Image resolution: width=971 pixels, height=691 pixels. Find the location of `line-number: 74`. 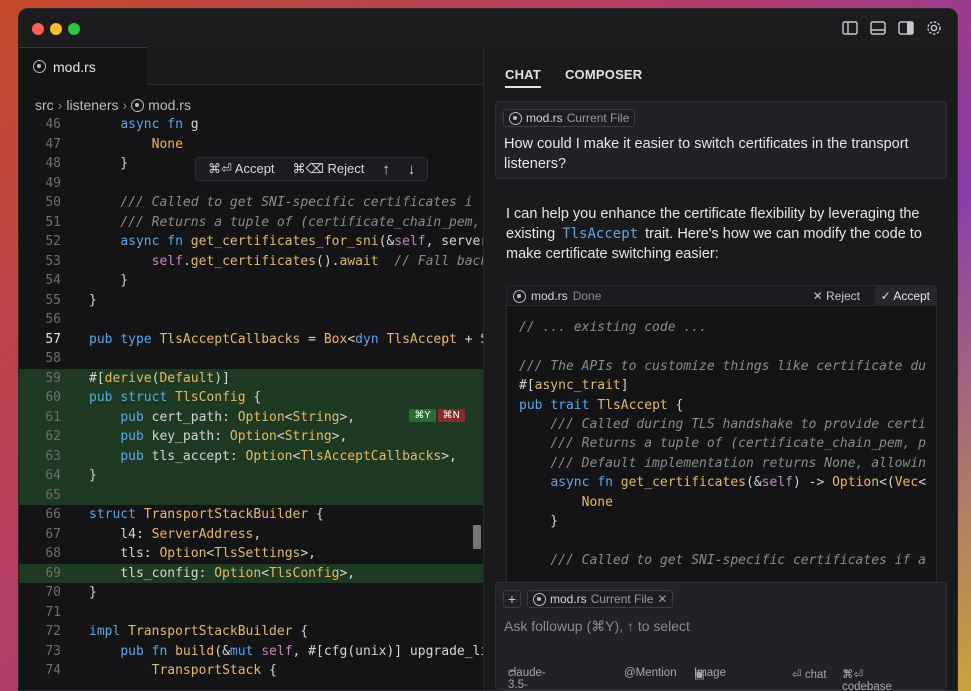

line-number: 74 is located at coordinates (53, 670).